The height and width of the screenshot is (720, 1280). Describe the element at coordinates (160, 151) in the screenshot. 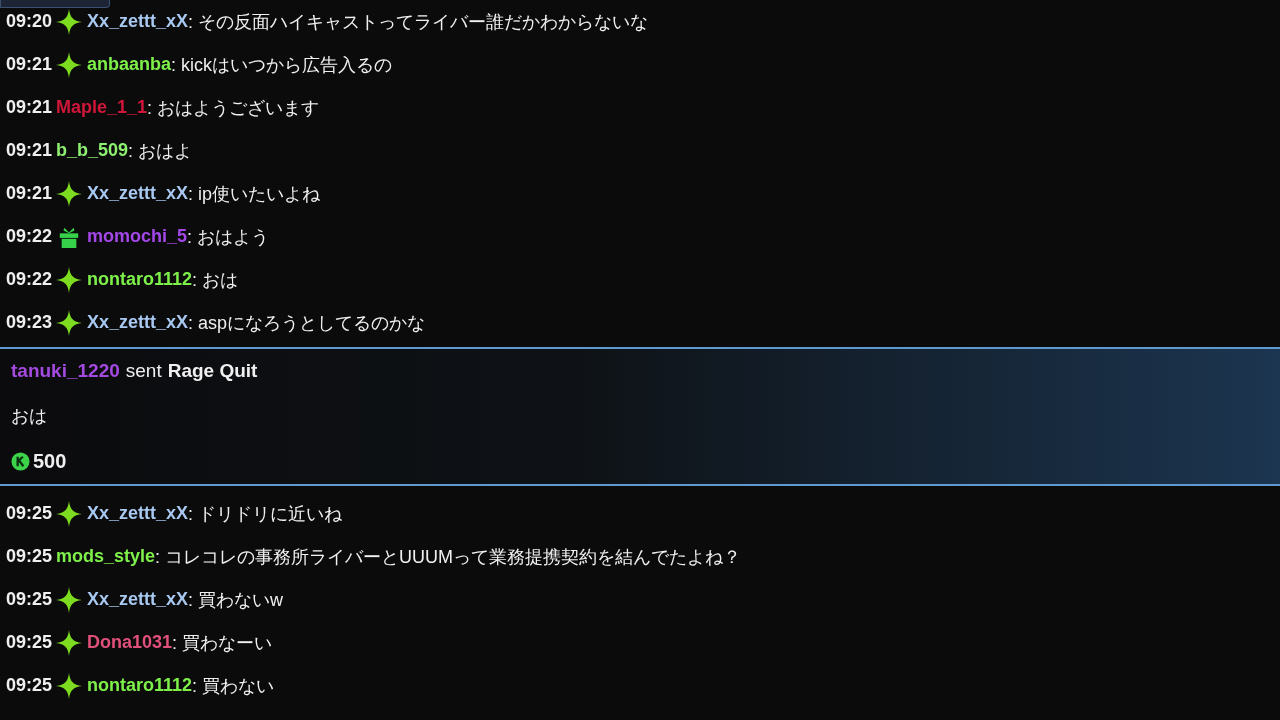

I see `message-text: : おはよ` at that location.